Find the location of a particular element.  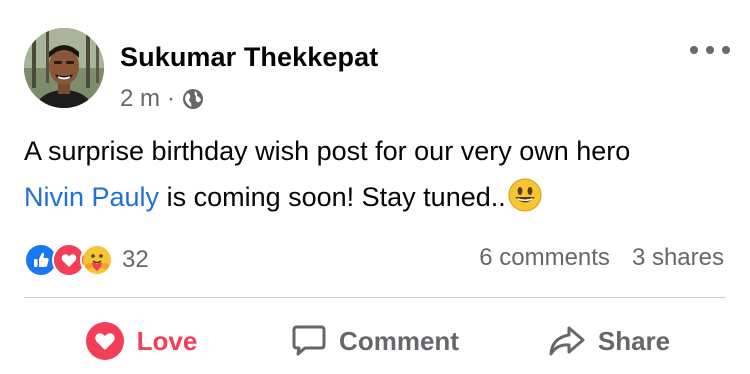

comment-button: Comment is located at coordinates (375, 341).